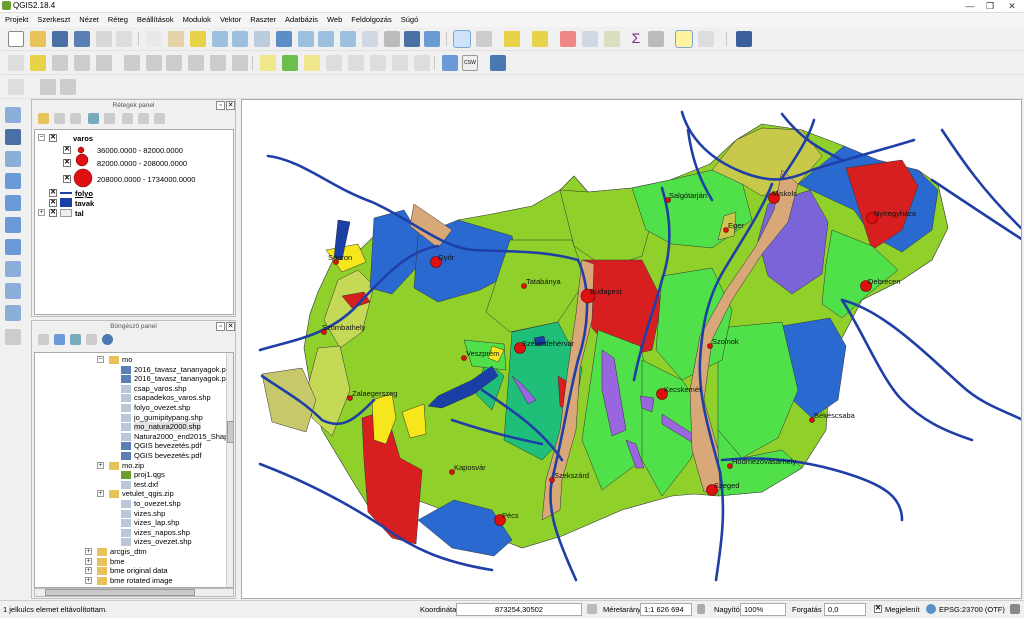 The height and width of the screenshot is (618, 1024). I want to click on zoom-spinbox: 100%, so click(763, 609).